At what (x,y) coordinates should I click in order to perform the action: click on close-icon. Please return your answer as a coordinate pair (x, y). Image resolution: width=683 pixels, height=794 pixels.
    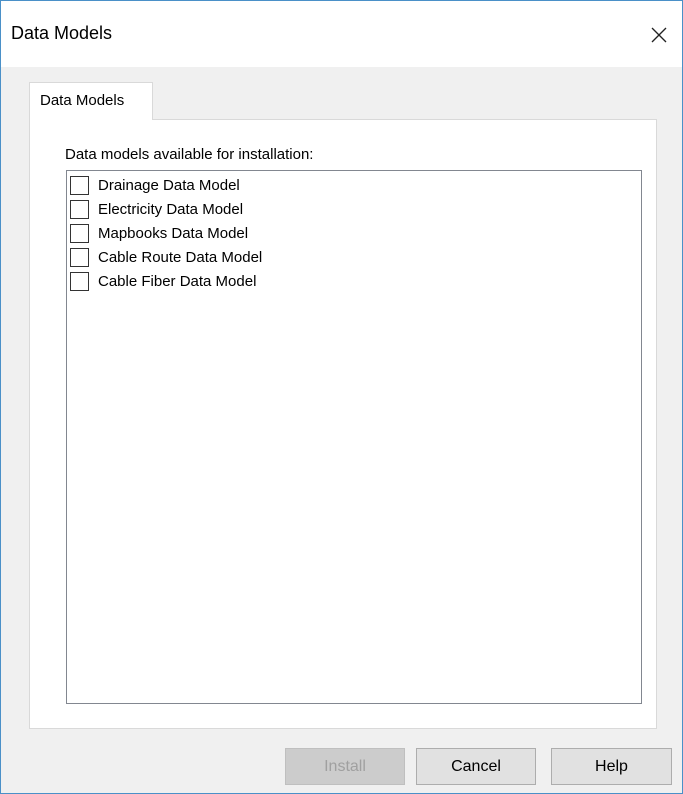
    Looking at the image, I should click on (659, 35).